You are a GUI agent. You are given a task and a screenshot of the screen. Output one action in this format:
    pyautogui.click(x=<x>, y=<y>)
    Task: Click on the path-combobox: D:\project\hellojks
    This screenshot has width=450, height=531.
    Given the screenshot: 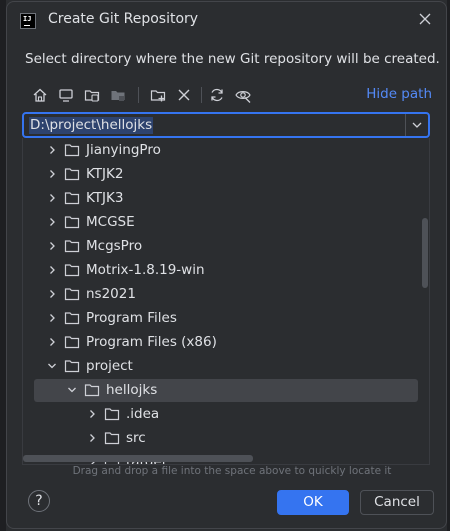 What is the action you would take?
    pyautogui.click(x=226, y=125)
    